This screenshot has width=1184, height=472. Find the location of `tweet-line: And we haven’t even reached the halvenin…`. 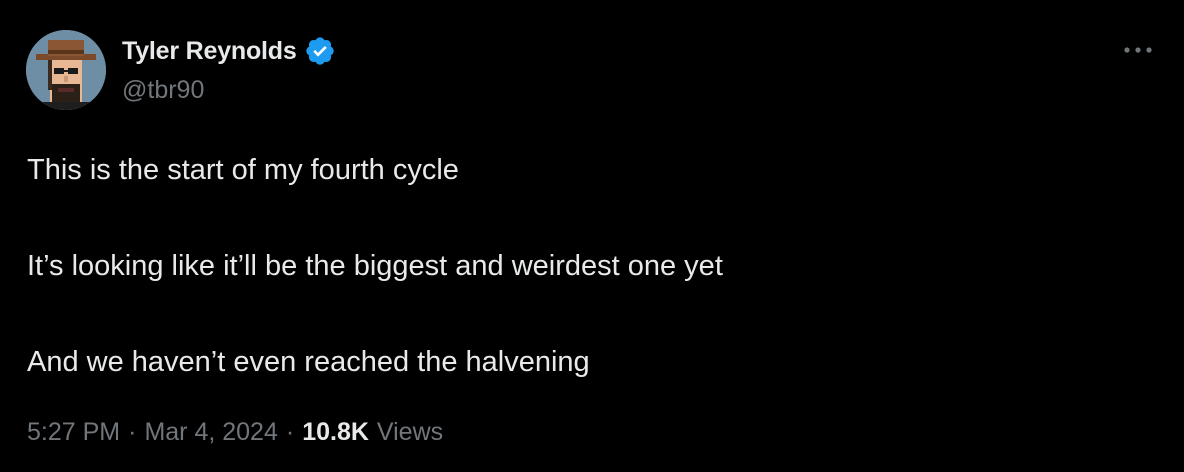

tweet-line: And we haven’t even reached the halvenin… is located at coordinates (308, 362).